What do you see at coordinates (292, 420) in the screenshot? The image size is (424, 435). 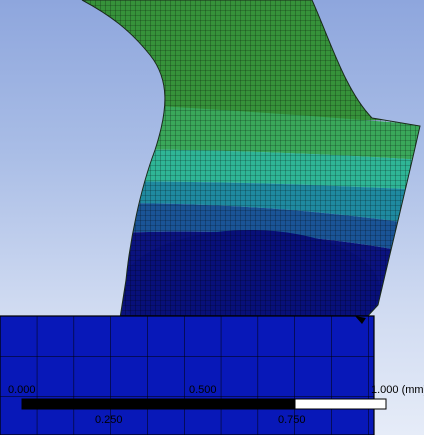 I see `scale-sub-label-right: 0.750` at bounding box center [292, 420].